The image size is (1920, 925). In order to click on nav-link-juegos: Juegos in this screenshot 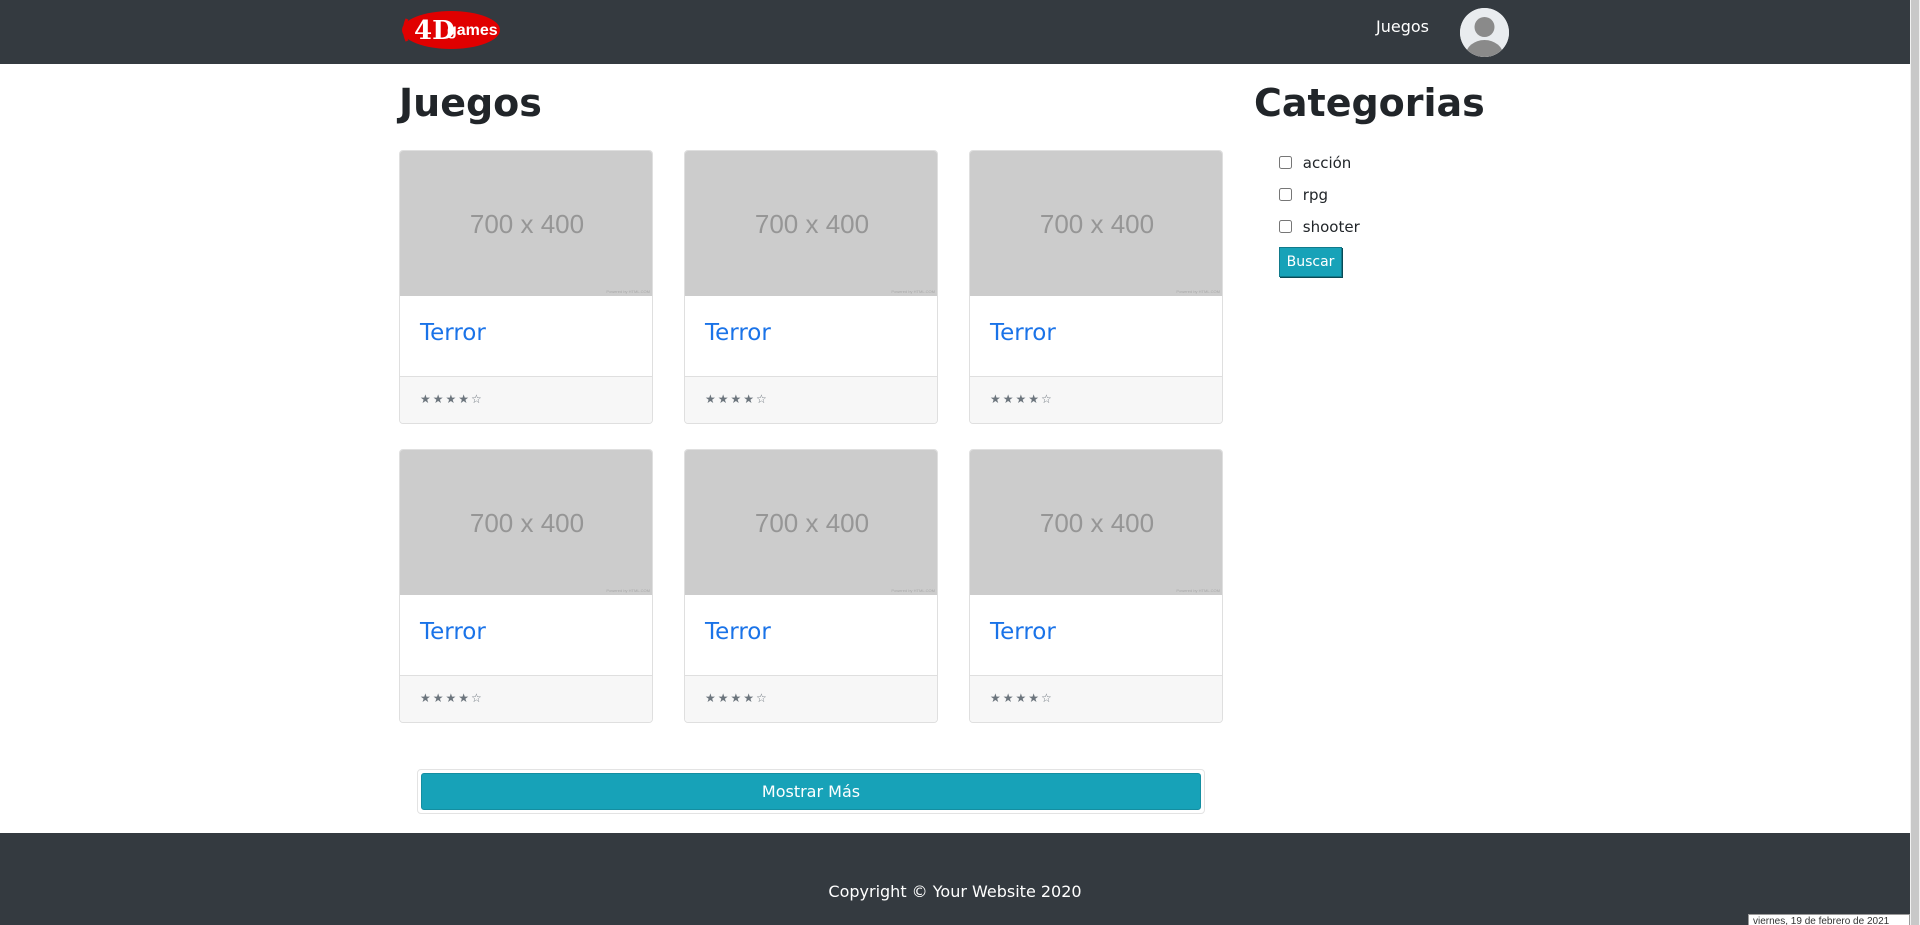, I will do `click(1402, 27)`.